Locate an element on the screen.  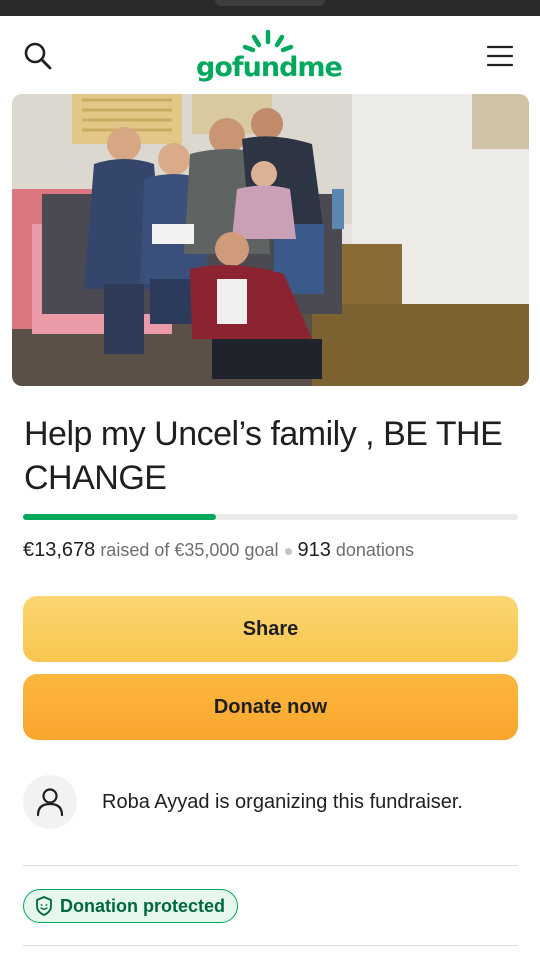
share-button: Share is located at coordinates (270, 629).